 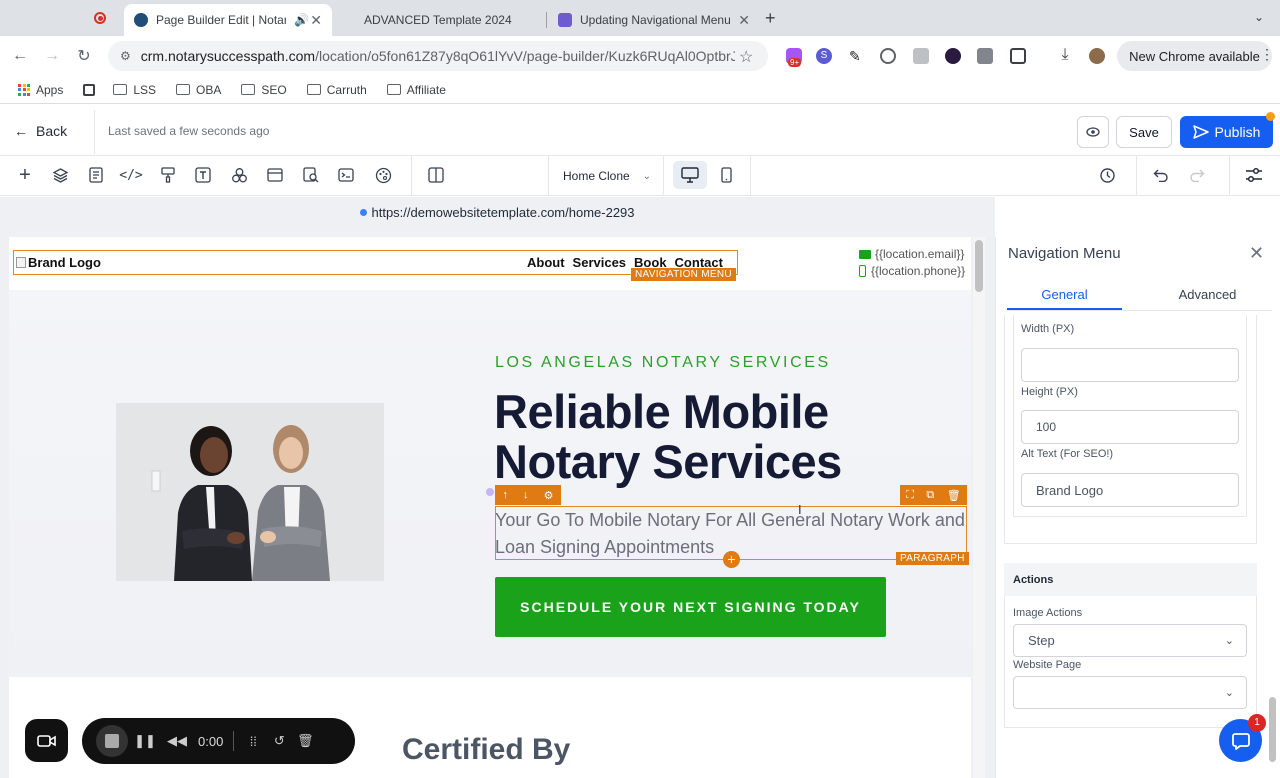 What do you see at coordinates (336, 90) in the screenshot?
I see `bookmark-folder-carruth: Carruth` at bounding box center [336, 90].